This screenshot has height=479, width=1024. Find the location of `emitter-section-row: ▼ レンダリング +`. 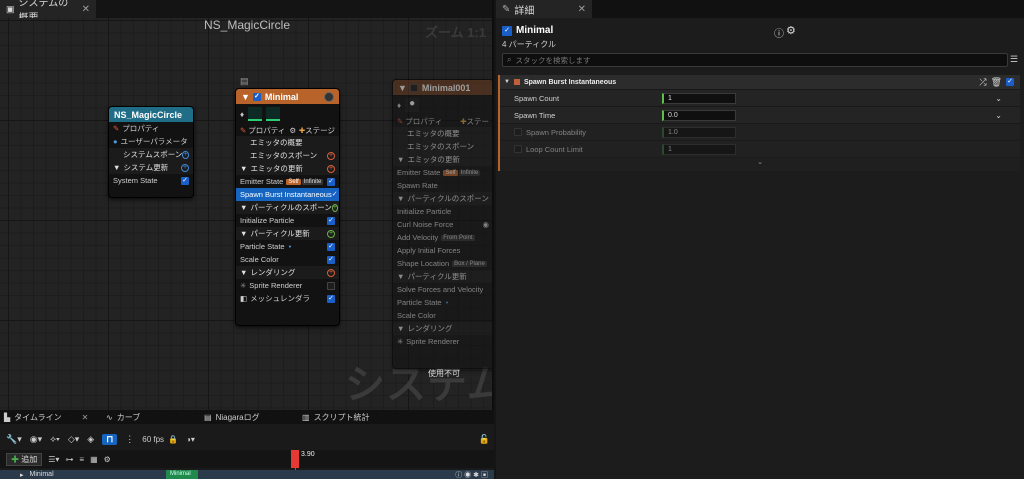

emitter-section-row: ▼ レンダリング + is located at coordinates (287, 272).